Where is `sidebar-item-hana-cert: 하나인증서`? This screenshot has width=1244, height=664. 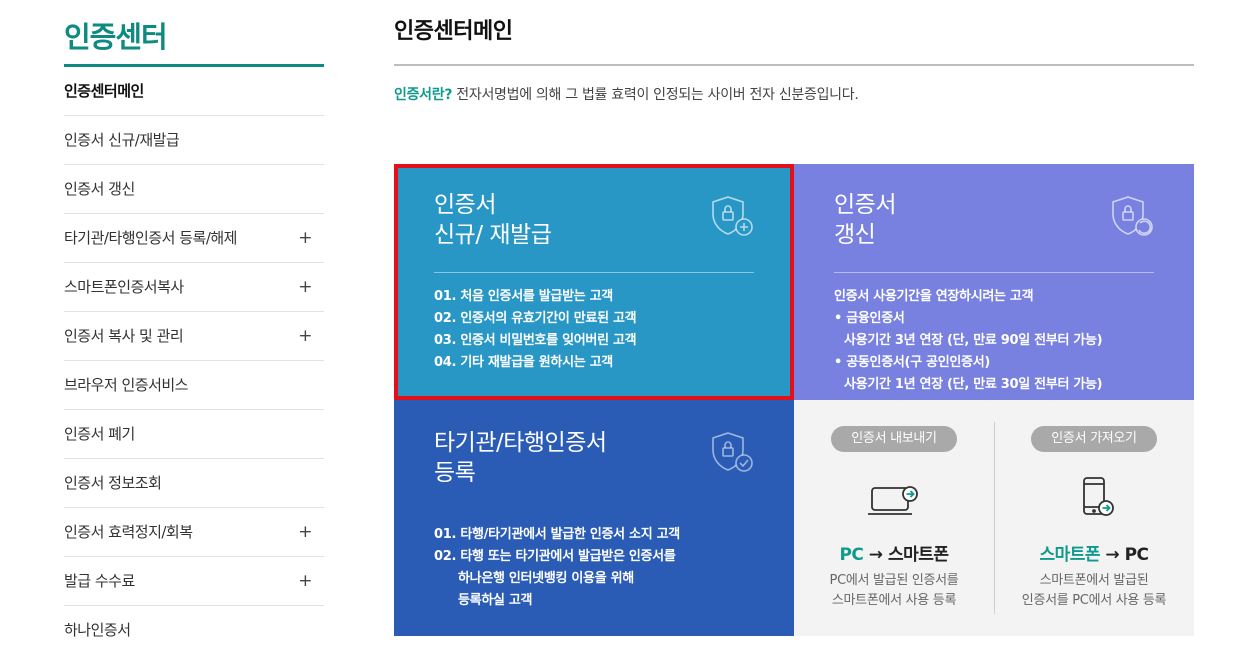
sidebar-item-hana-cert: 하나인증서 is located at coordinates (194, 630).